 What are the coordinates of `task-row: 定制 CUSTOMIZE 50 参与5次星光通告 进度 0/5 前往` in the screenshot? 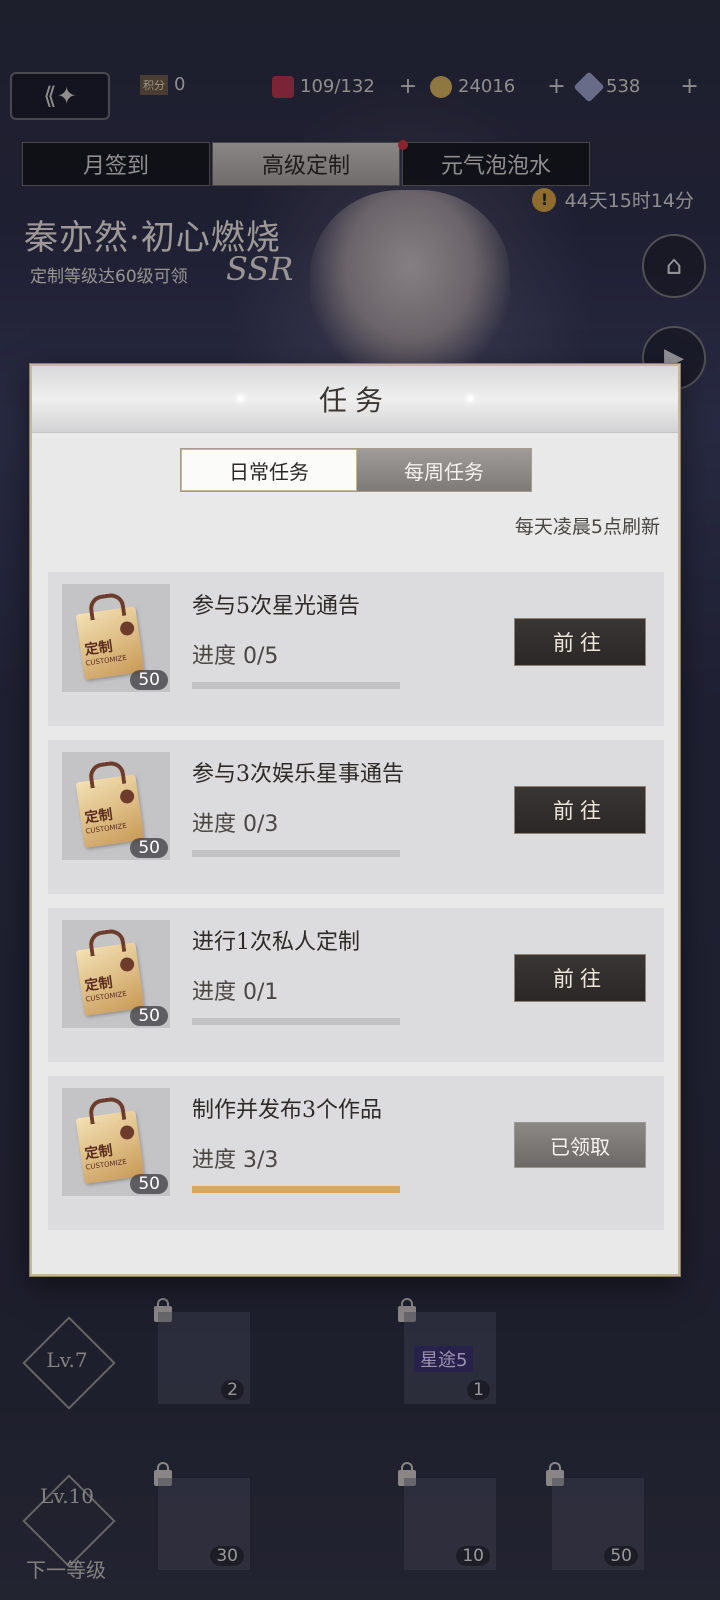 It's located at (356, 649).